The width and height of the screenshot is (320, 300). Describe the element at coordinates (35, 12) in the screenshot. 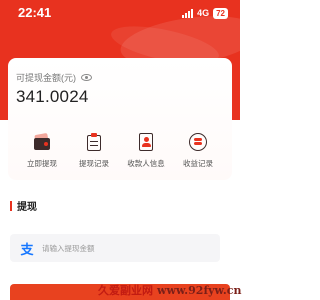

I see `status-time: 22:41` at that location.